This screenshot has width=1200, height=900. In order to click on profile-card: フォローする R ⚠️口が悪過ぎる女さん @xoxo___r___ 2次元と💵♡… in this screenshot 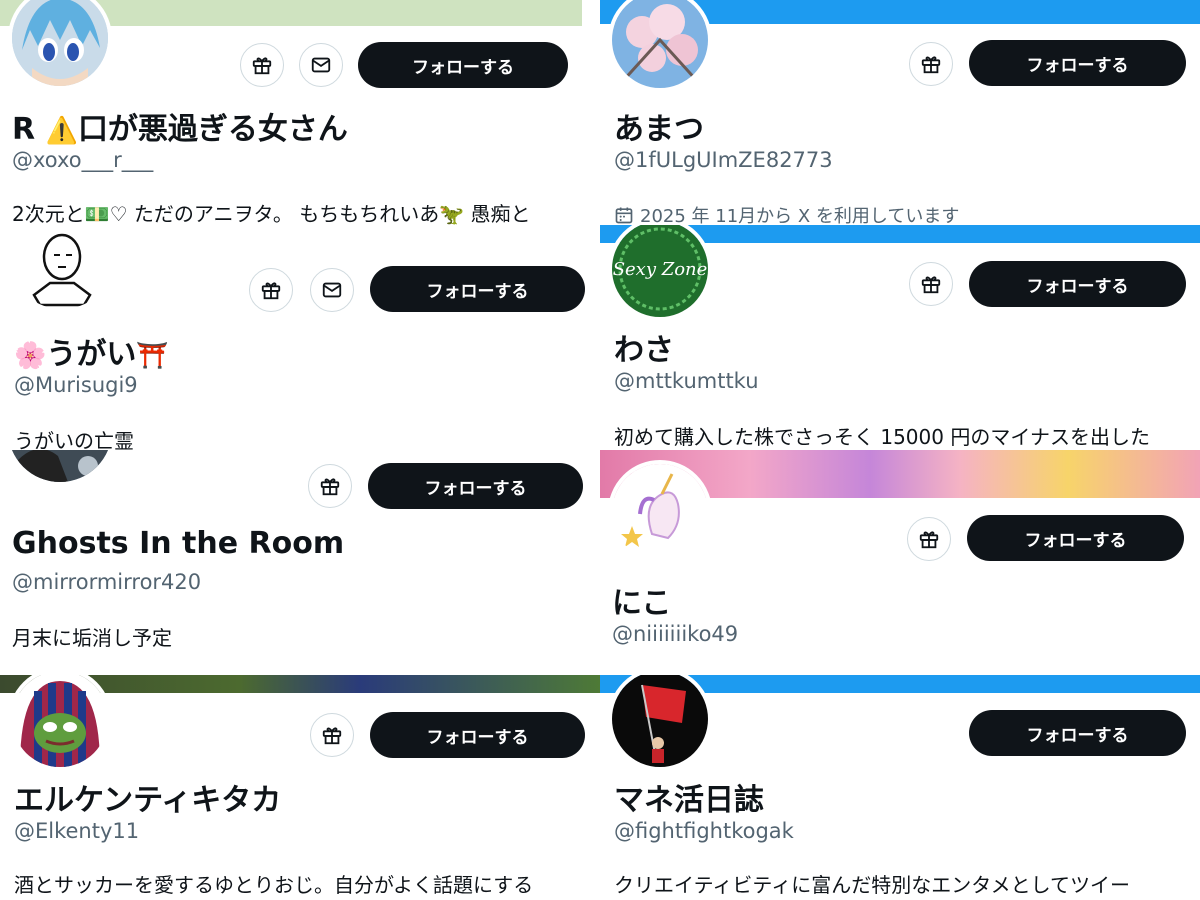, I will do `click(291, 112)`.